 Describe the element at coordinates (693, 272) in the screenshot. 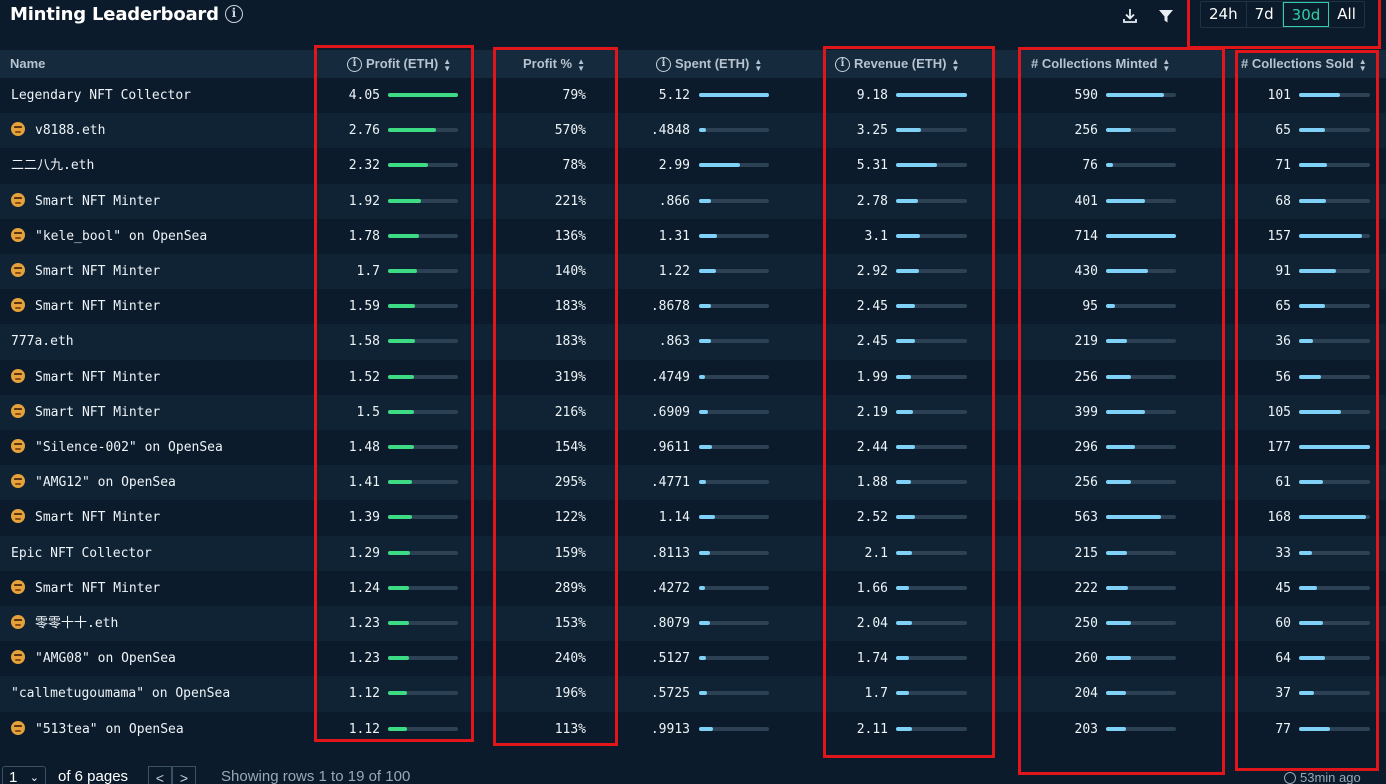

I see `table-row: Smart NFT Minter 1.7 140% 1.22 2.92 430 91` at that location.